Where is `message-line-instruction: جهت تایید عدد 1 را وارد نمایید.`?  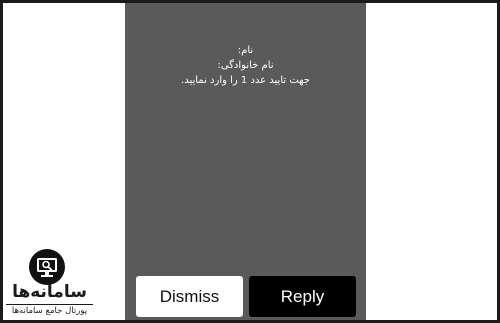 message-line-instruction: جهت تایید عدد 1 را وارد نمایید. is located at coordinates (245, 80).